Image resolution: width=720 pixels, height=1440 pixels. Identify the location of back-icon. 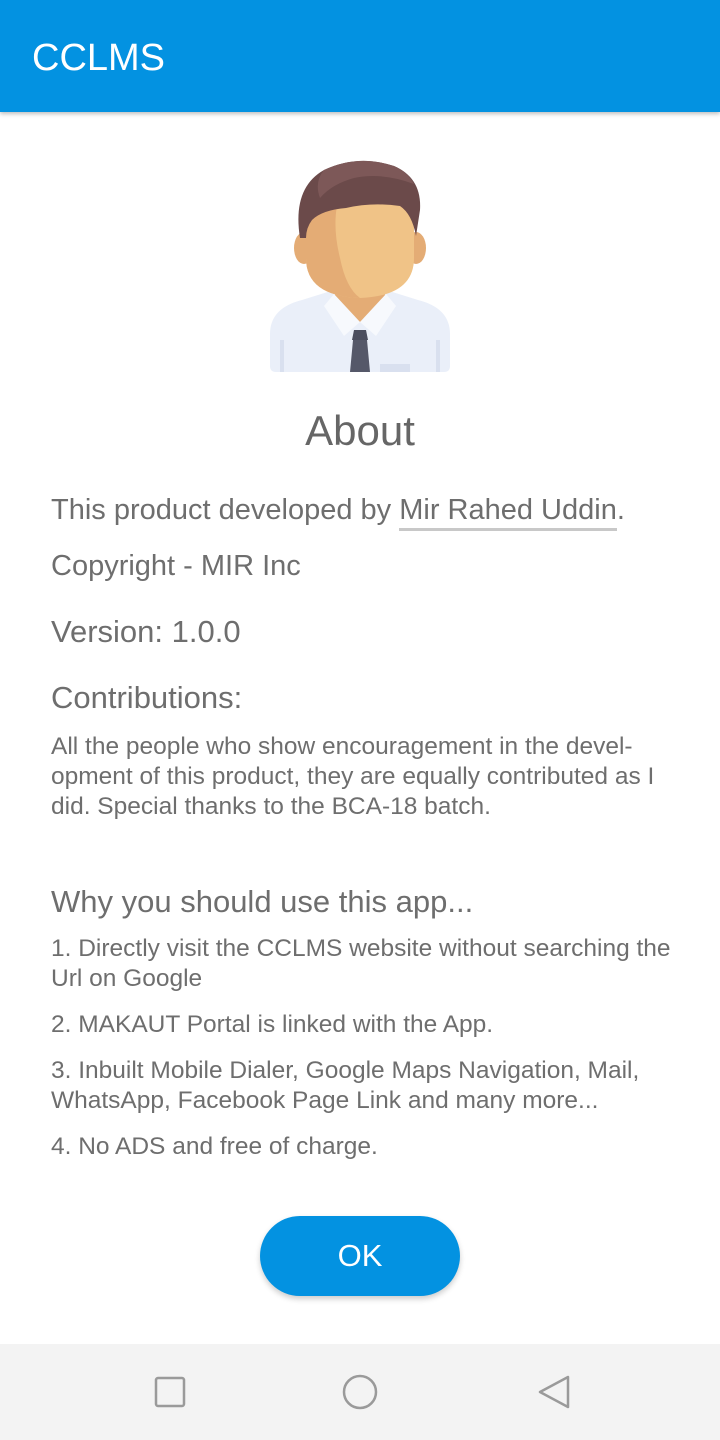
(554, 1392).